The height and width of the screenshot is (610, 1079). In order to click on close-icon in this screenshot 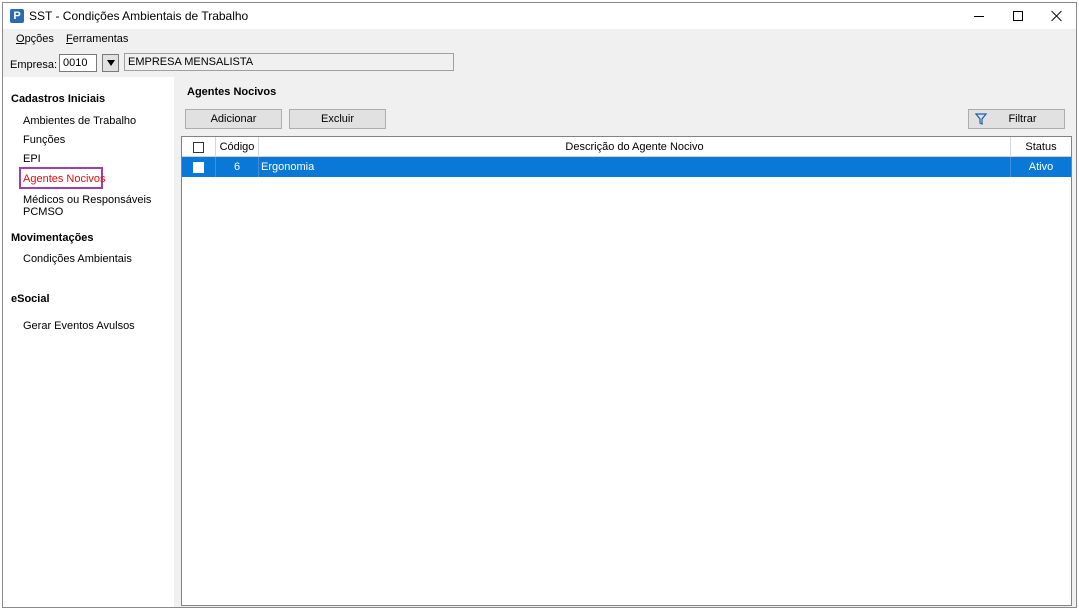, I will do `click(1057, 16)`.